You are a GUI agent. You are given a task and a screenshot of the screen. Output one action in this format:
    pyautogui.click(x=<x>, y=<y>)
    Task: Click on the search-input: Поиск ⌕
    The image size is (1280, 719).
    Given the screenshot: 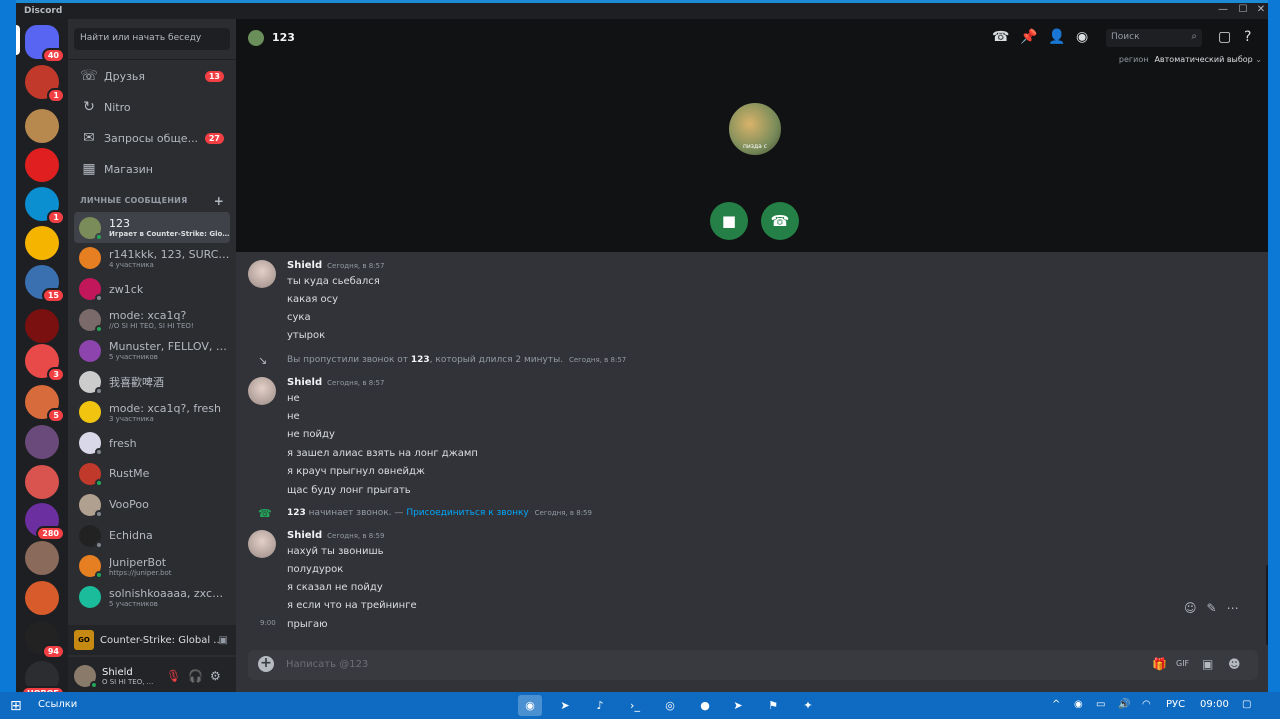 What is the action you would take?
    pyautogui.click(x=1154, y=38)
    